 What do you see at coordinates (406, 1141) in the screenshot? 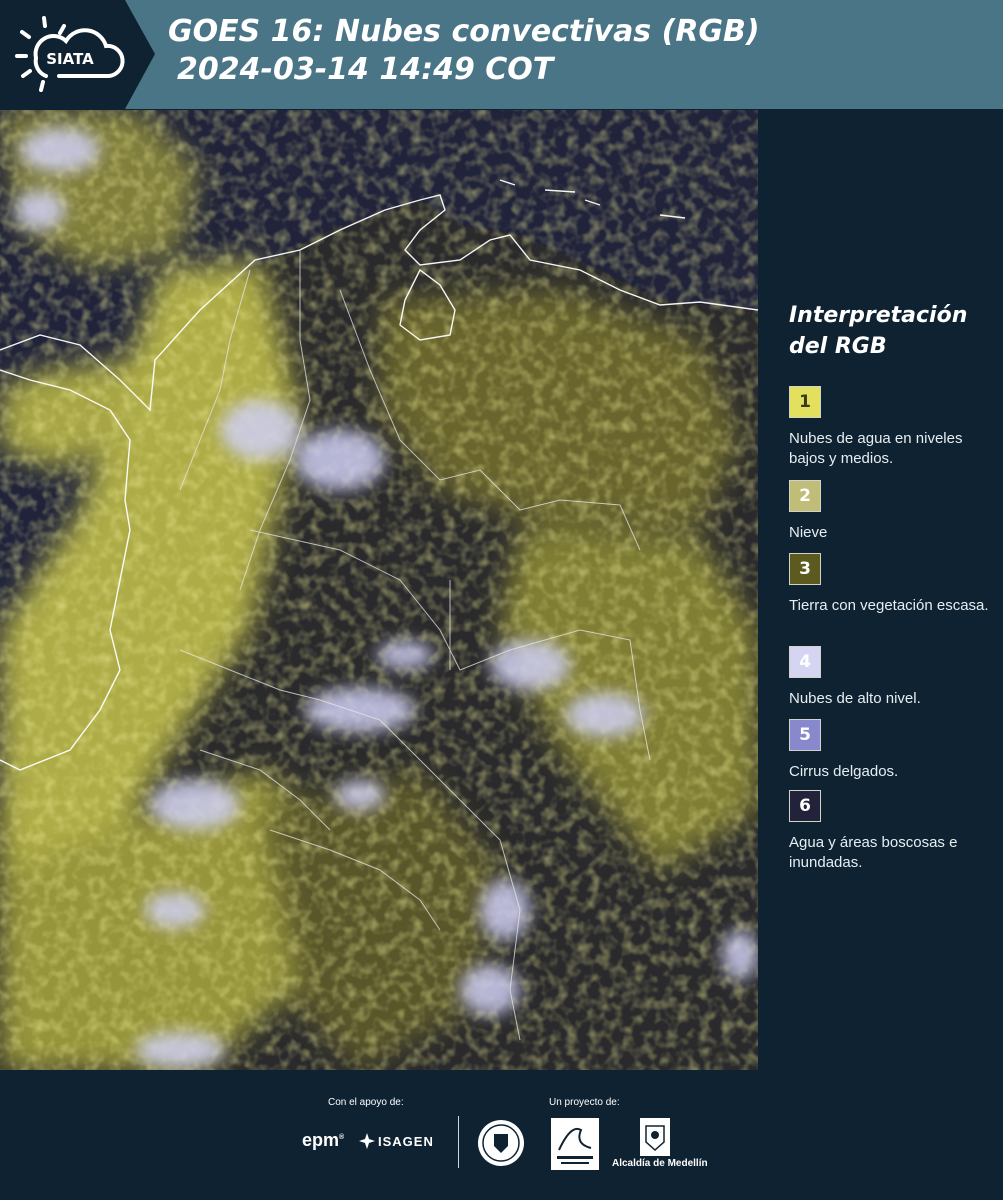
I see `isagen-logo: ISAGEN` at bounding box center [406, 1141].